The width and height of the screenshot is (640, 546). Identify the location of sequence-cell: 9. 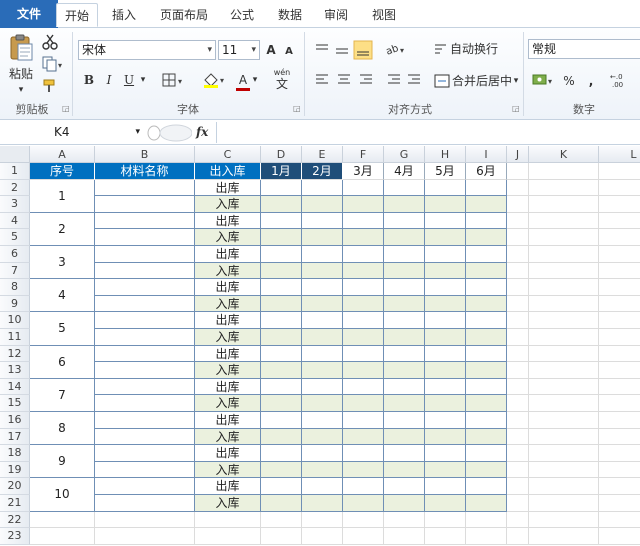
(62, 462).